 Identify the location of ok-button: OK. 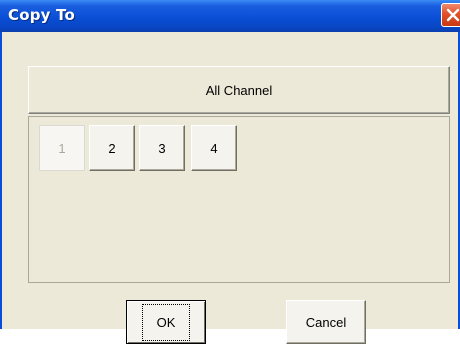
(166, 322).